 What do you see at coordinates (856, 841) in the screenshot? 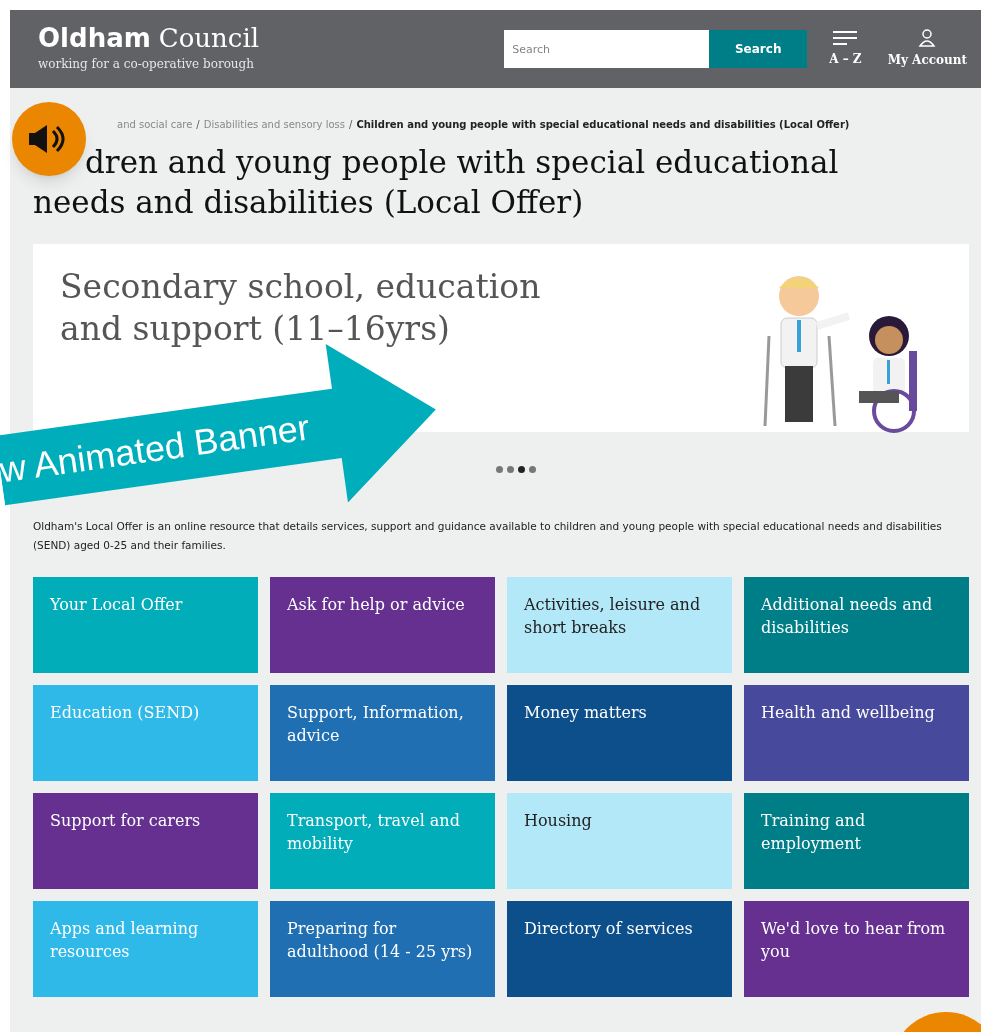
I see `category-tile: Training and employment` at bounding box center [856, 841].